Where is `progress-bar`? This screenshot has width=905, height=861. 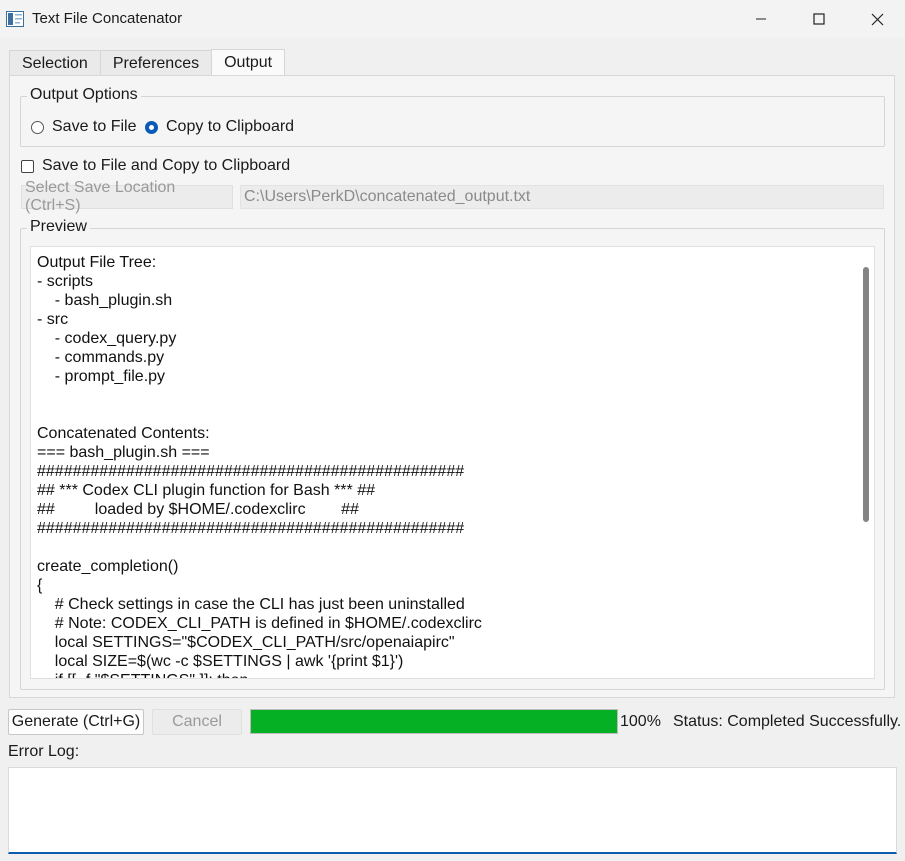
progress-bar is located at coordinates (434, 721).